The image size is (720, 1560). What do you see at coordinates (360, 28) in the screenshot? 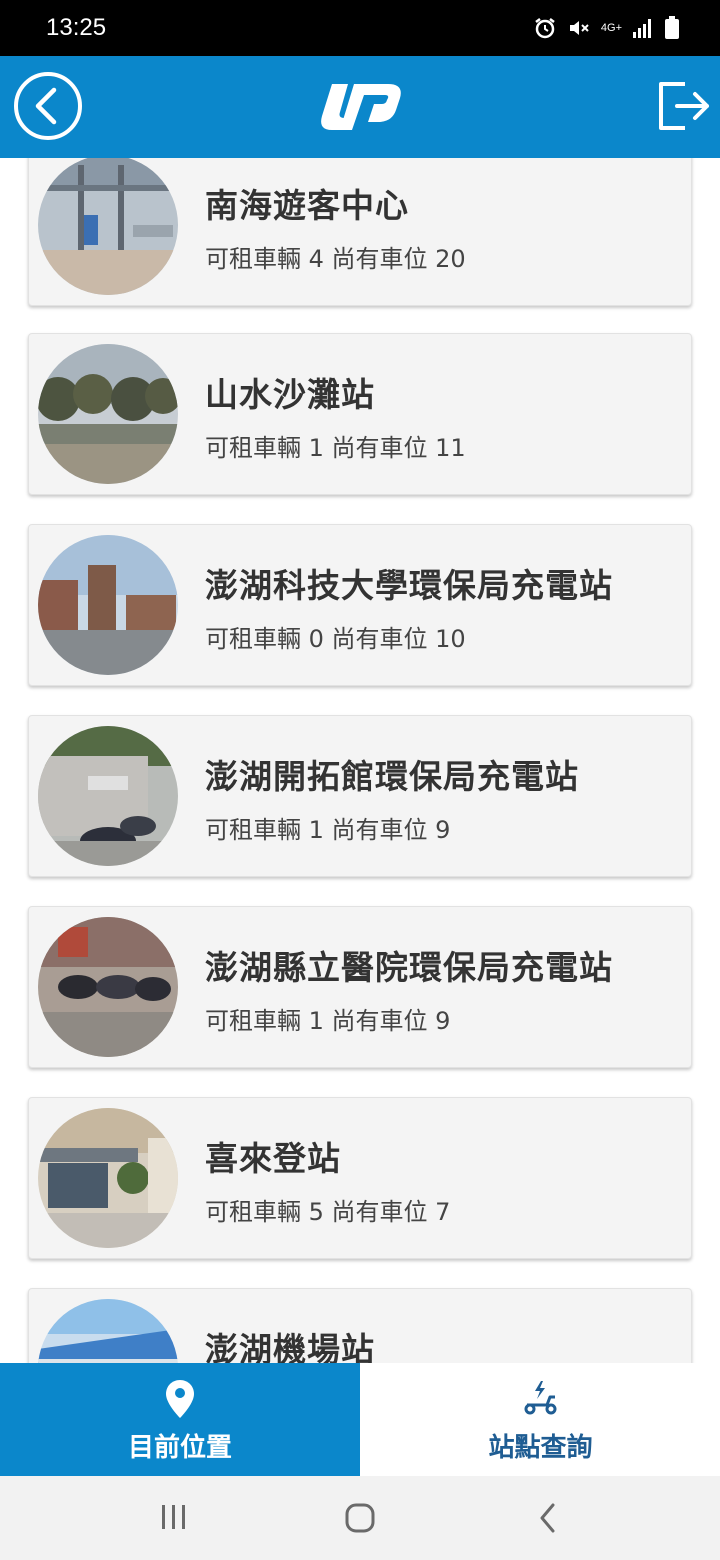
I see `status-bar: 13:25 4G+` at bounding box center [360, 28].